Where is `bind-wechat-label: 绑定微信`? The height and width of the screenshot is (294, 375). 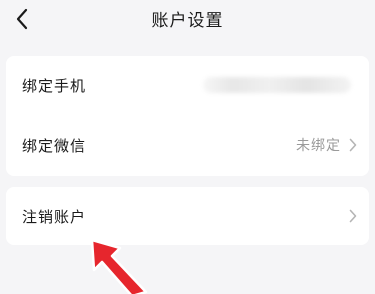 bind-wechat-label: 绑定微信 is located at coordinates (54, 145).